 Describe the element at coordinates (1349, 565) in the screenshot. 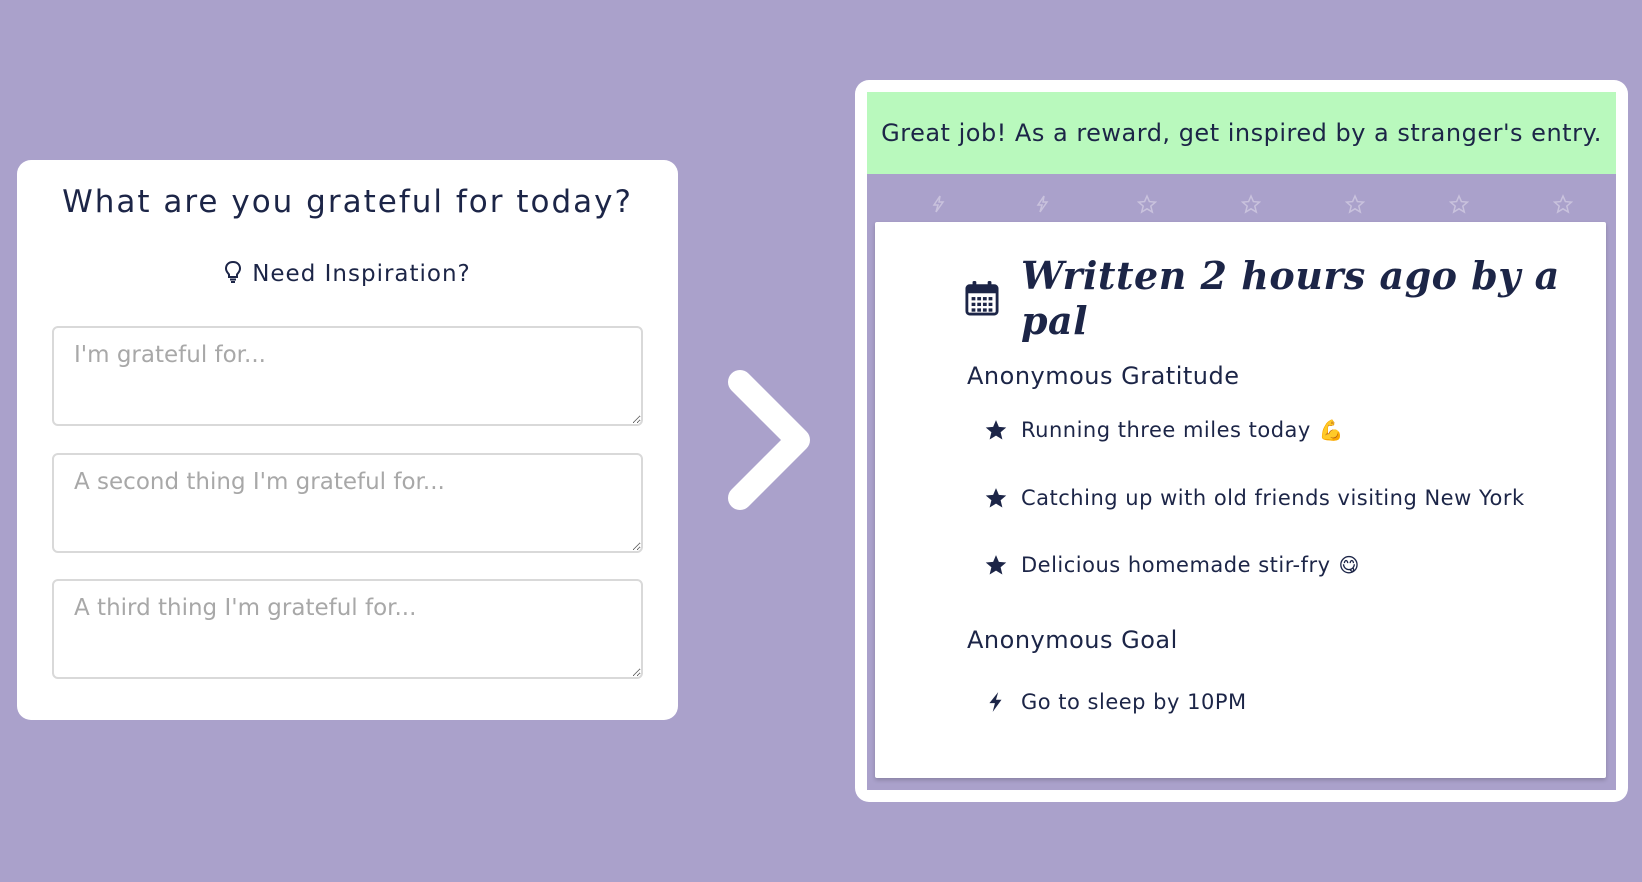

I see `yum-face-emoji: 😋` at that location.